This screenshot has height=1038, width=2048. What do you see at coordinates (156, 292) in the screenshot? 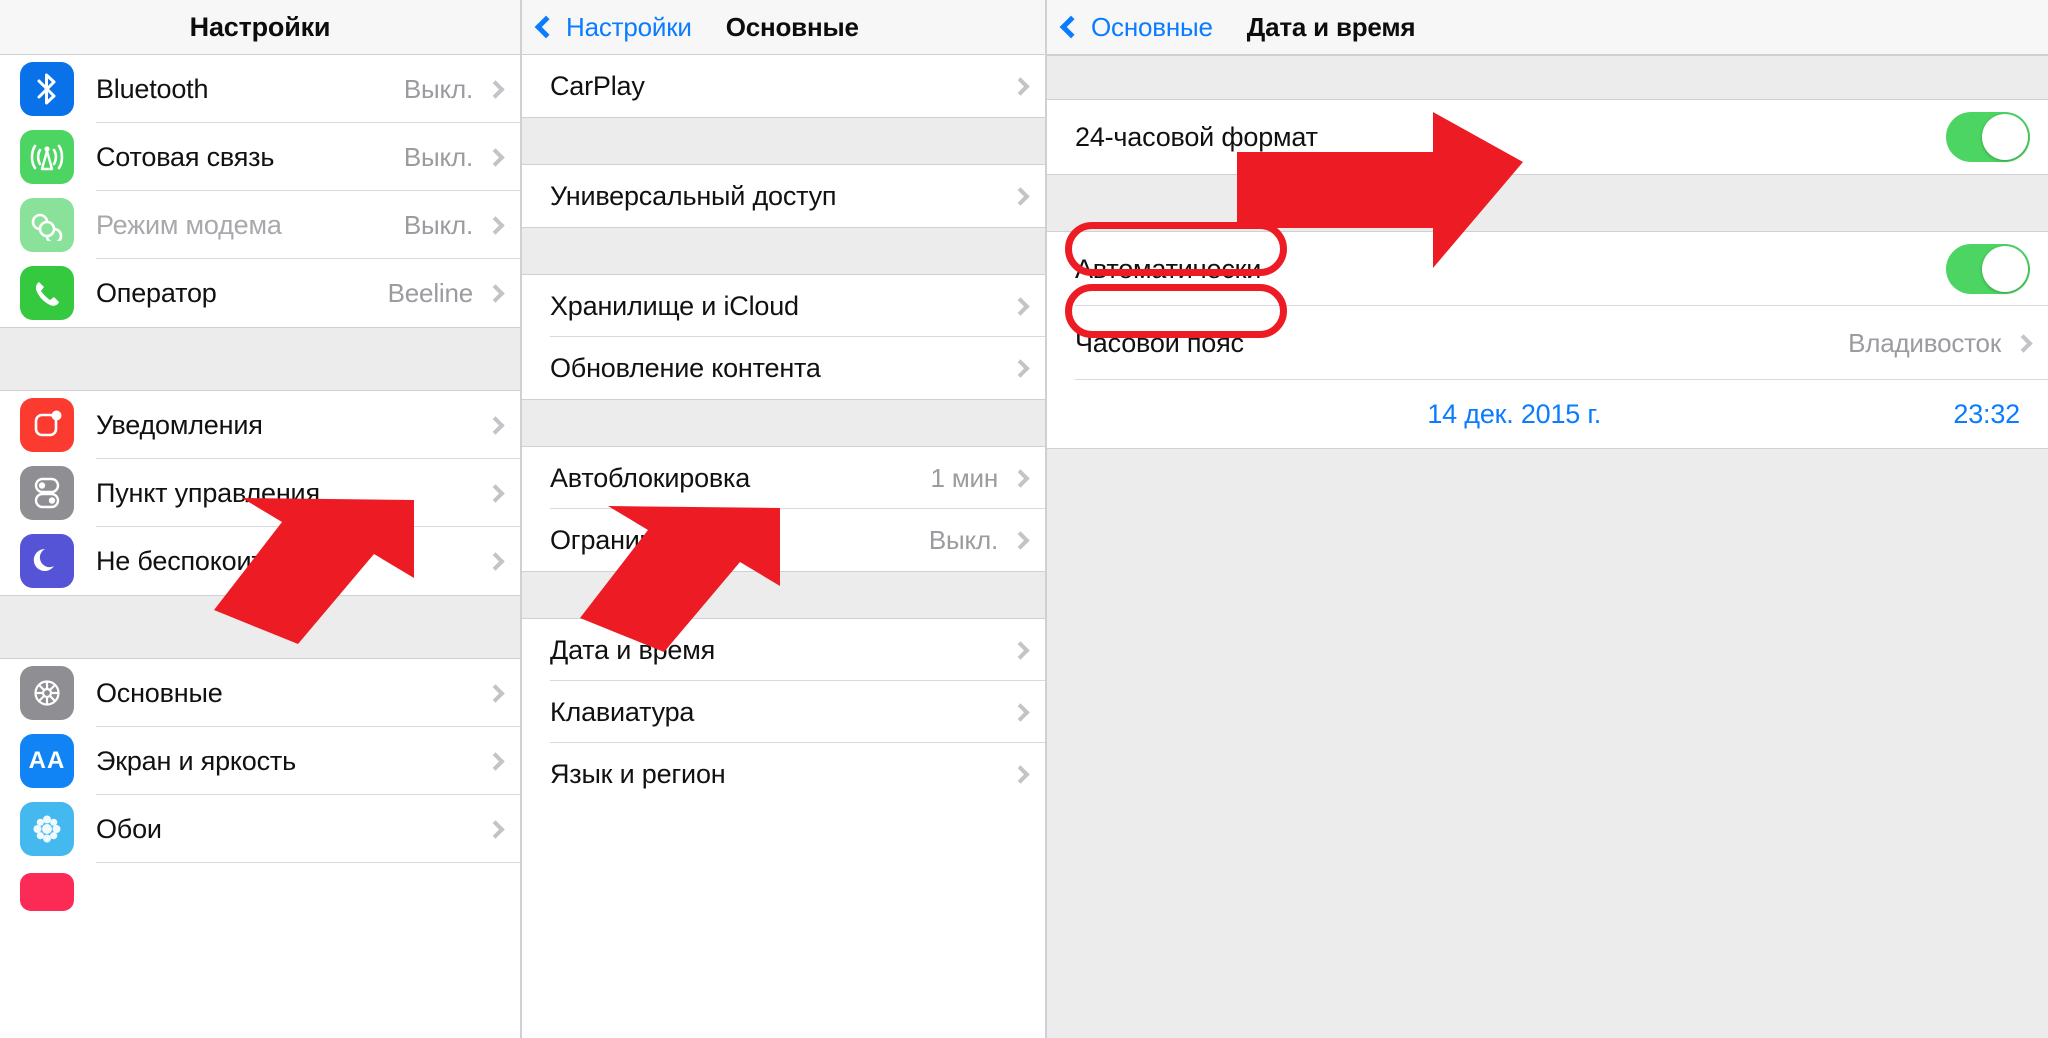
I see `sidebar-item-label: Оператор` at bounding box center [156, 292].